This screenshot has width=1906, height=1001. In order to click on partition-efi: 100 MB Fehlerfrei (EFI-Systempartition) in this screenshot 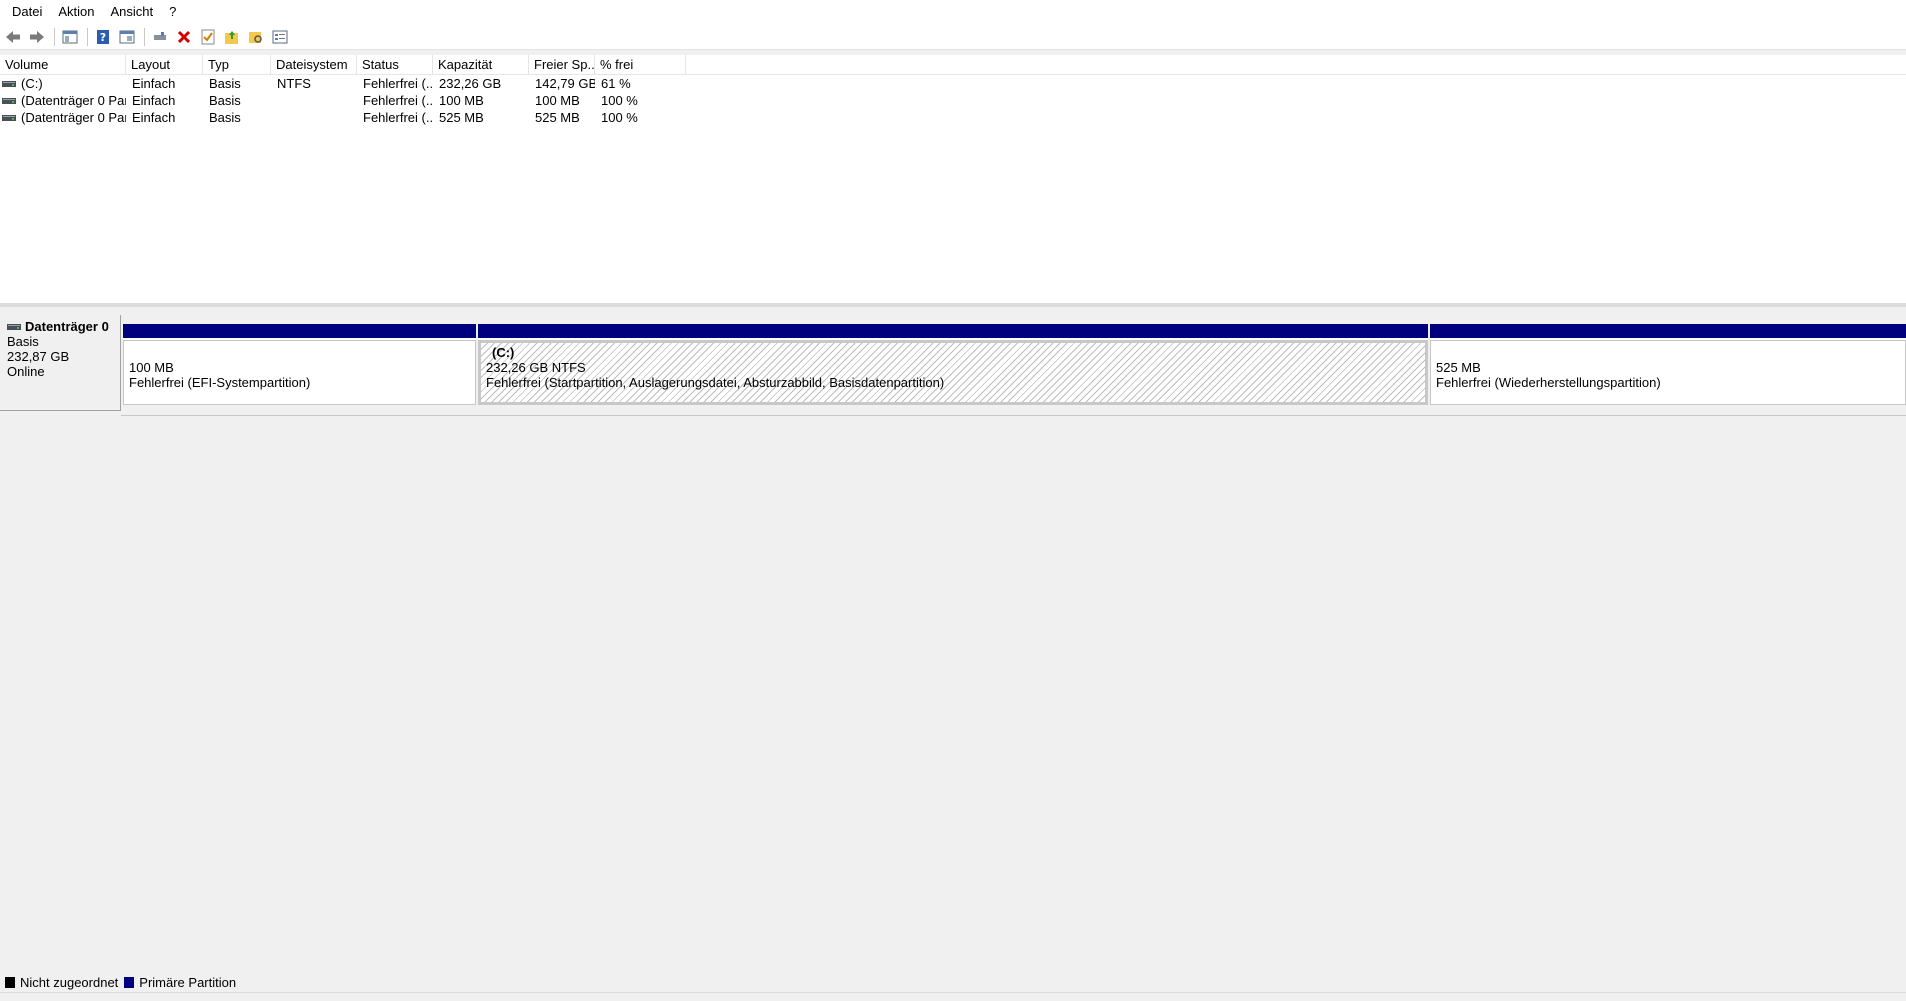, I will do `click(299, 364)`.